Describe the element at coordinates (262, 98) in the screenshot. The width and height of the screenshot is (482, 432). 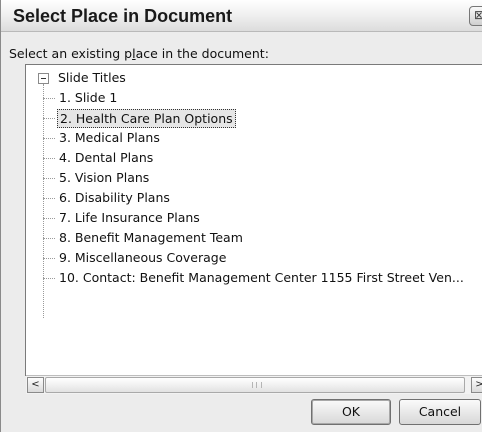
I see `tree-item: 1. Slide 1` at that location.